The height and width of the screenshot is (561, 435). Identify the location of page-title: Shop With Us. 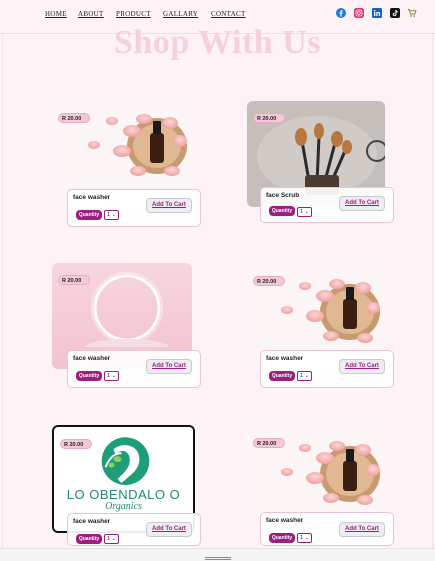
(217, 42).